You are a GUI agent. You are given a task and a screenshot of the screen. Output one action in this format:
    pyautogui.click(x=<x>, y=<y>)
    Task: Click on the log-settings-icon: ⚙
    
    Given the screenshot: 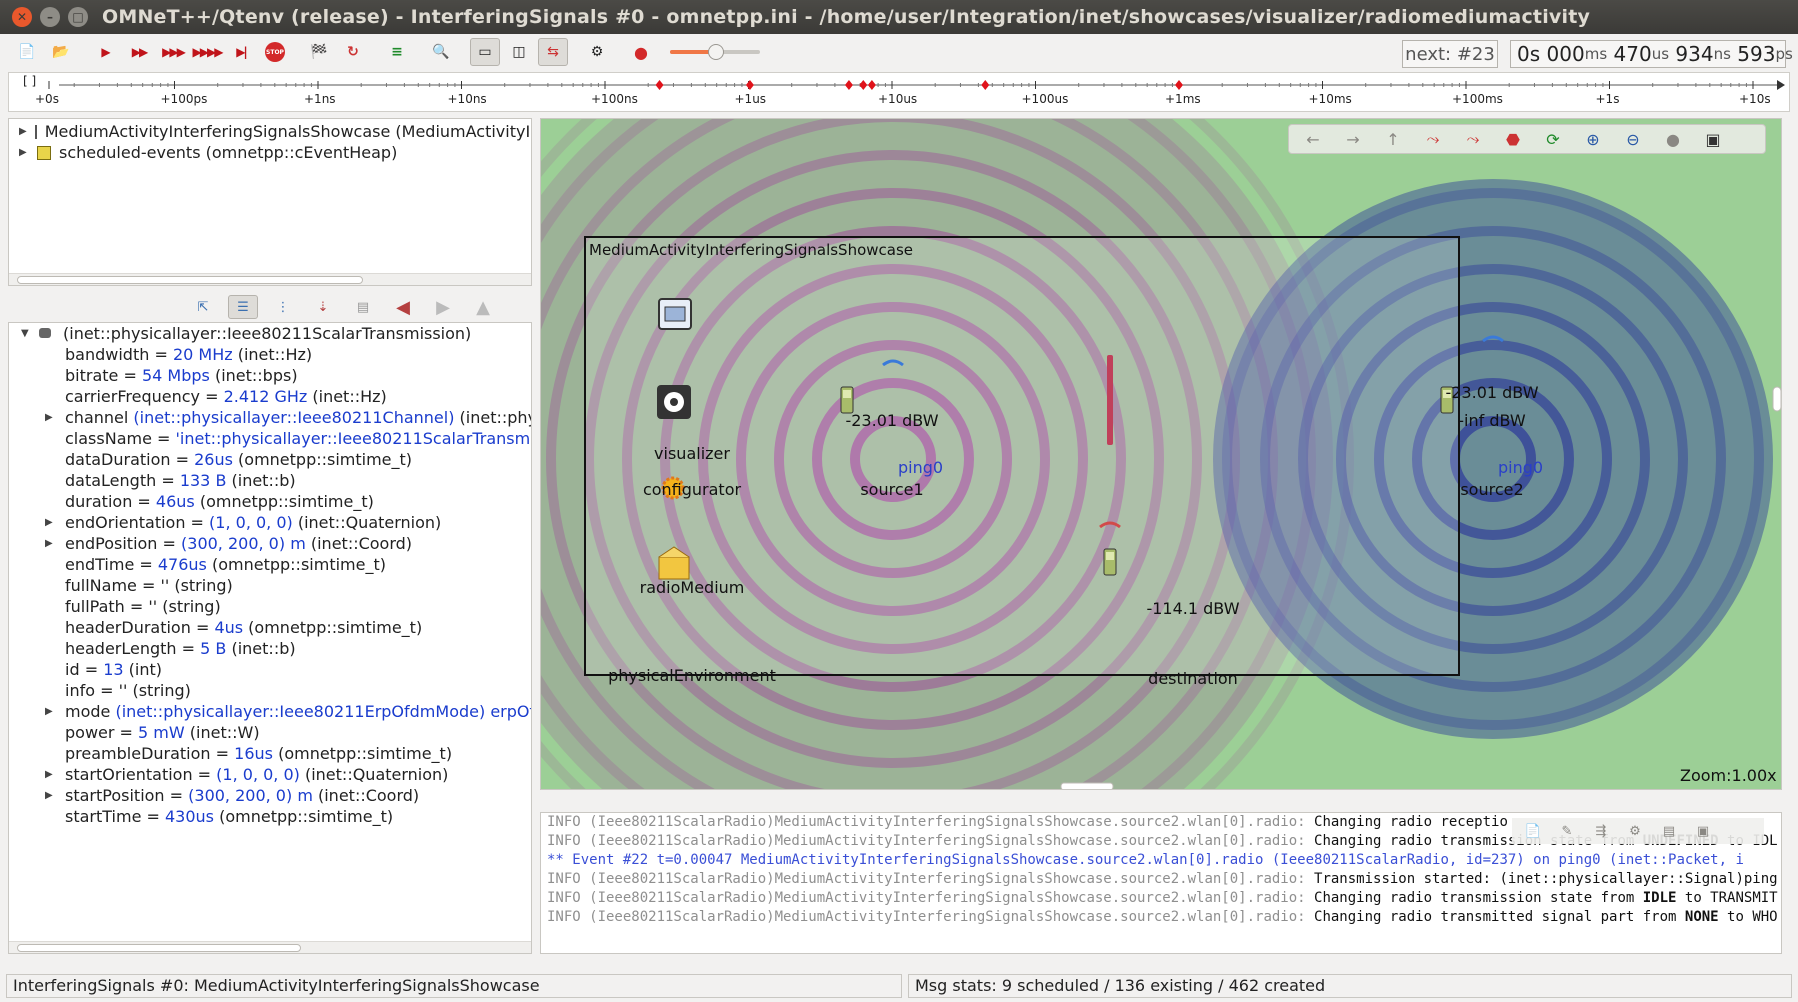 What is the action you would take?
    pyautogui.click(x=1635, y=831)
    